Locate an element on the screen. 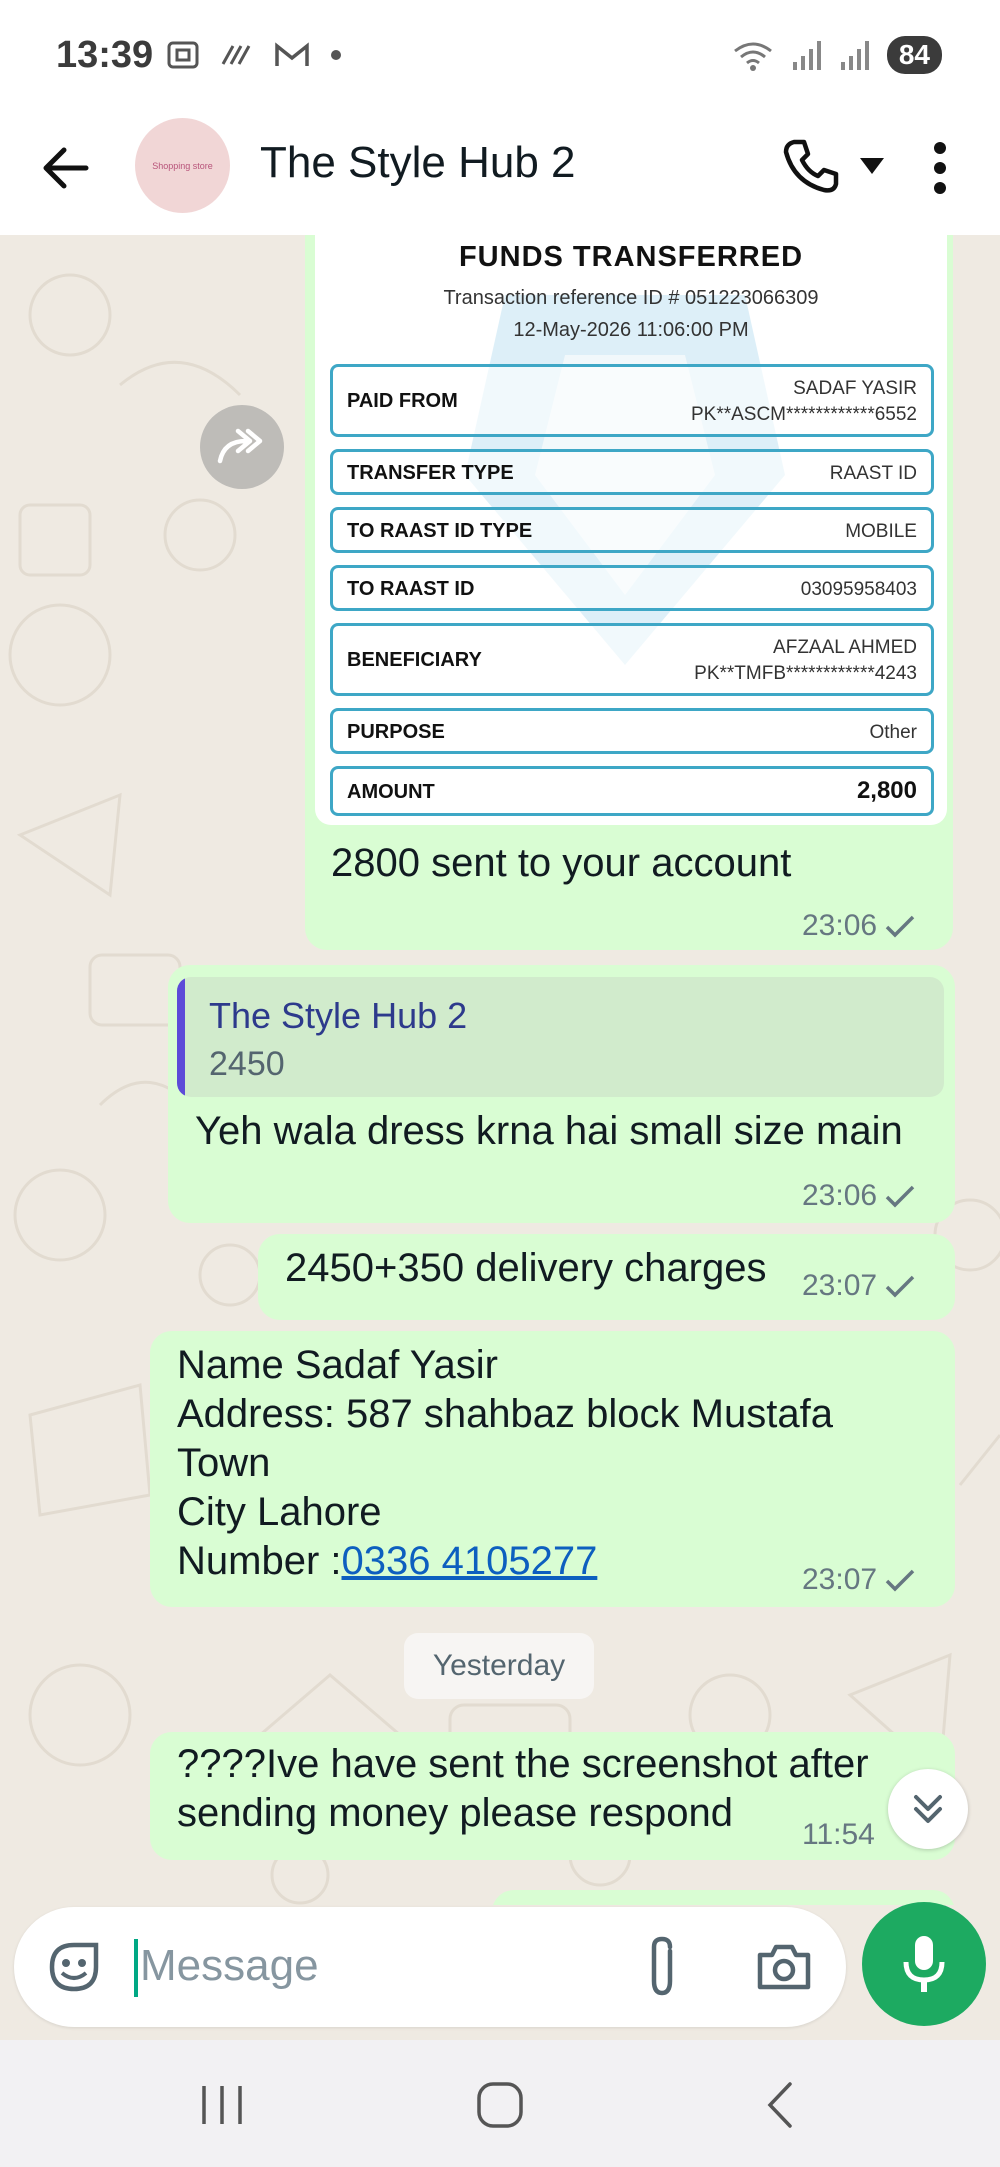 The height and width of the screenshot is (2167, 1000). quoted-message: The Style Hub 2 2450 is located at coordinates (560, 1037).